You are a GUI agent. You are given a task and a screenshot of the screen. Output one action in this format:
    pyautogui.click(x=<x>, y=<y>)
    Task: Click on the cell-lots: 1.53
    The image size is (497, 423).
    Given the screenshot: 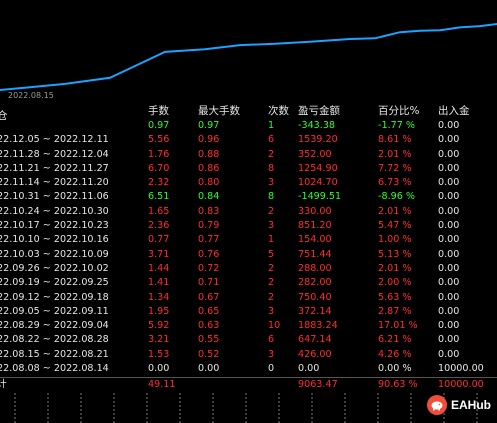 What is the action you would take?
    pyautogui.click(x=159, y=354)
    